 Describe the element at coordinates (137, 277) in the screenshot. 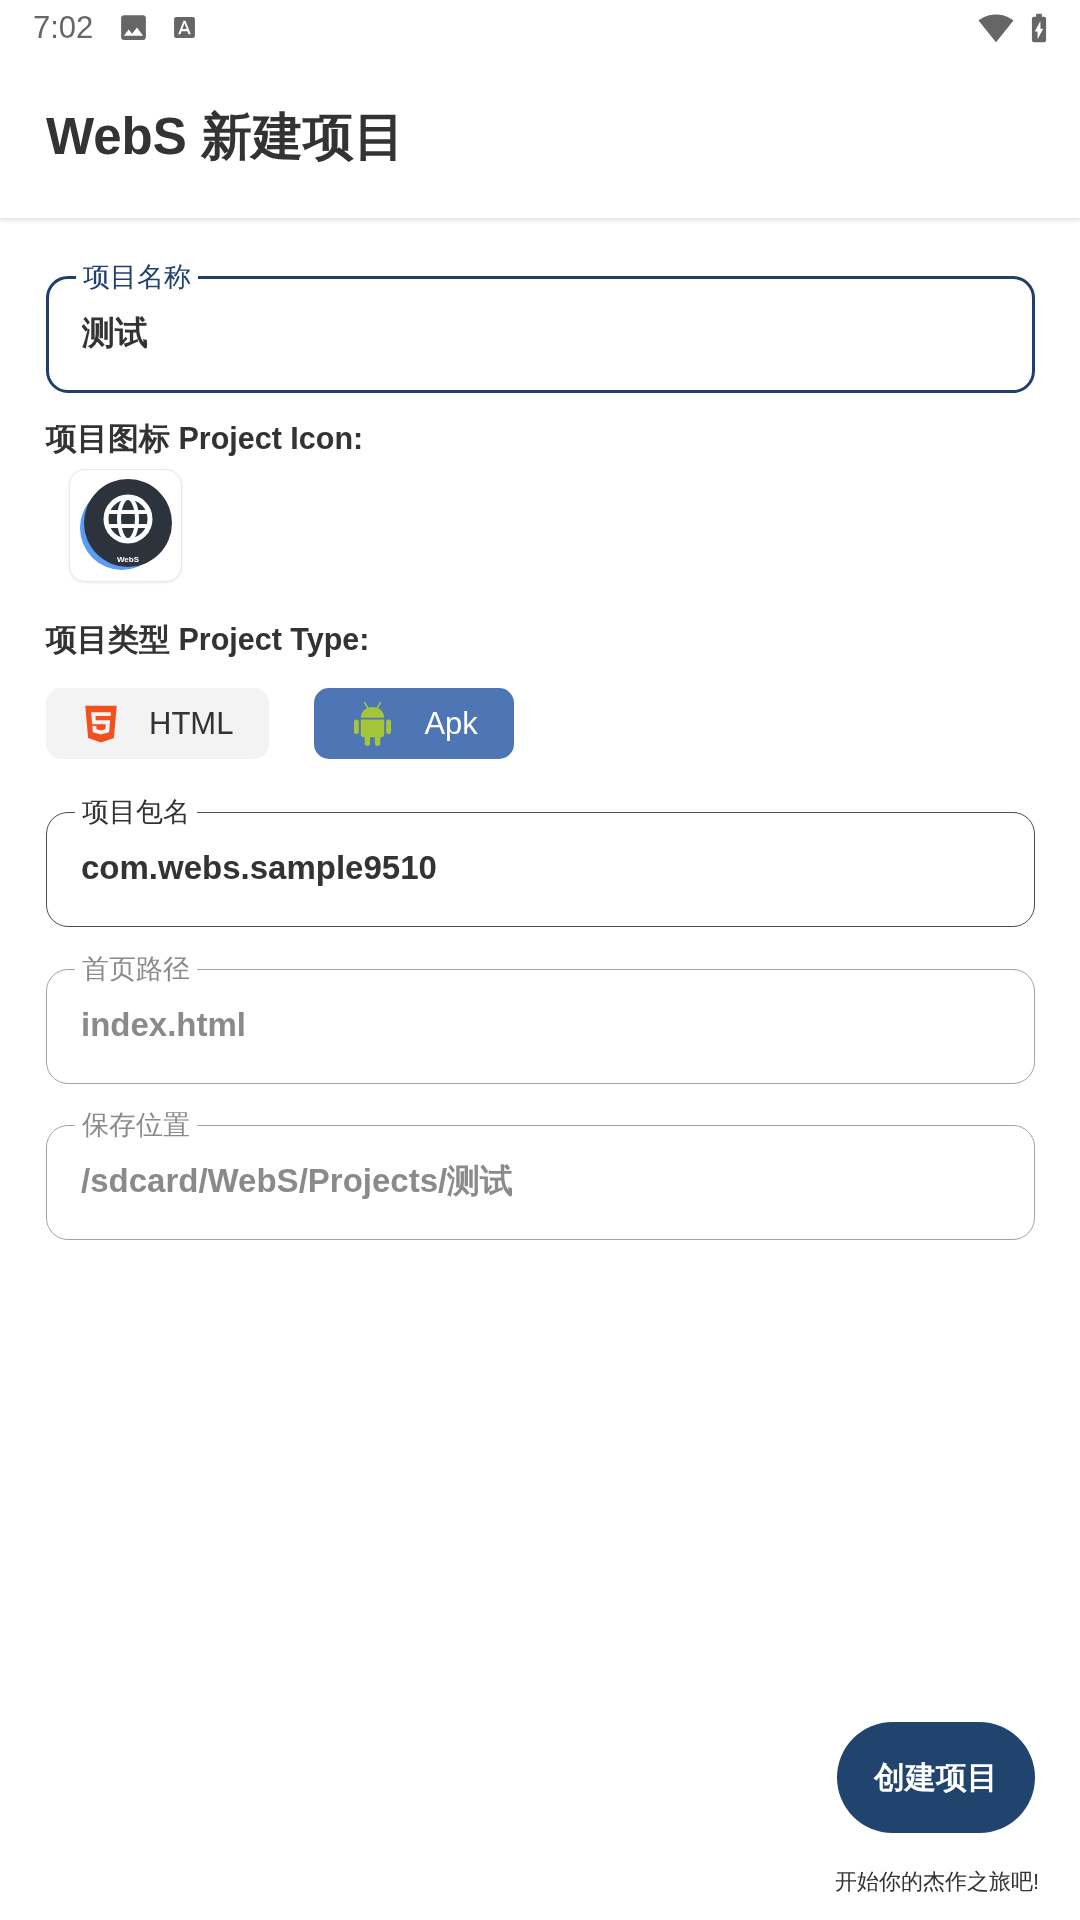

I see `field-label: 项目名称` at that location.